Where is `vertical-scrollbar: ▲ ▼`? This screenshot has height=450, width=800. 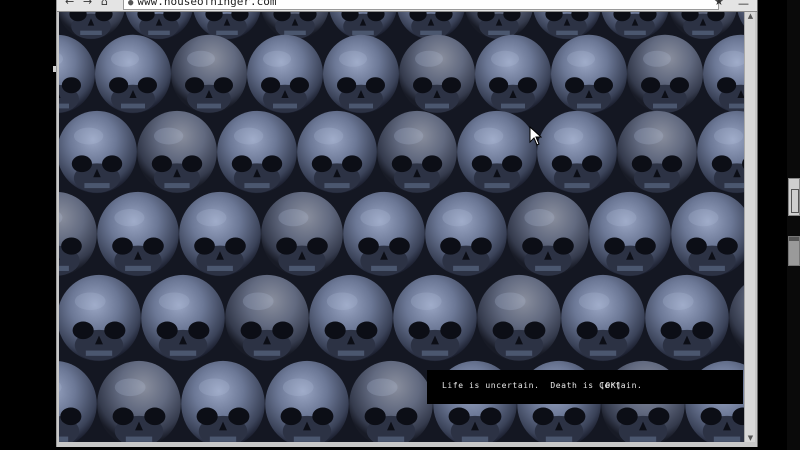
vertical-scrollbar: ▲ ▼ is located at coordinates (749, 227).